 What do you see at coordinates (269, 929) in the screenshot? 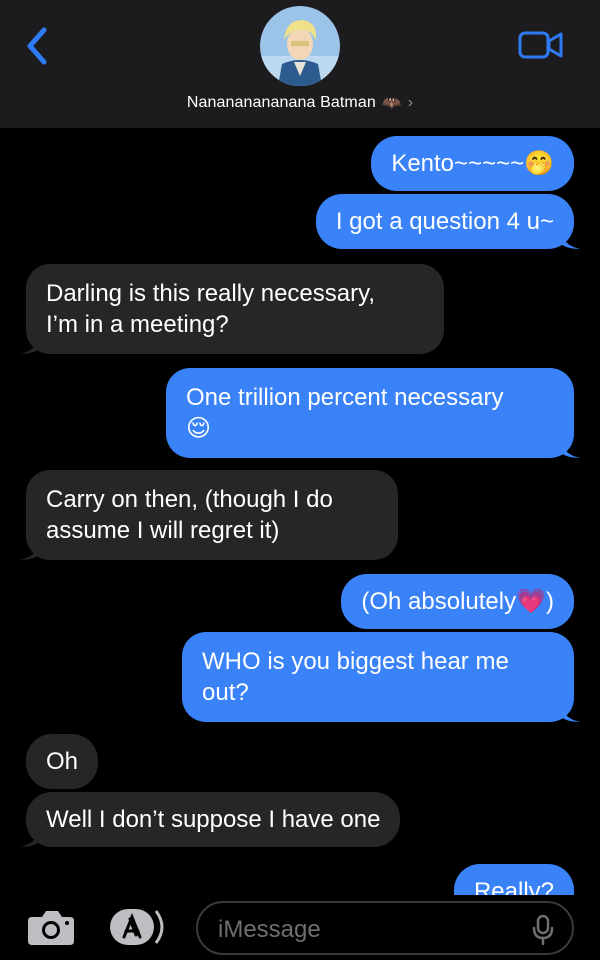
I see `message-input-placeholder: iMessage` at bounding box center [269, 929].